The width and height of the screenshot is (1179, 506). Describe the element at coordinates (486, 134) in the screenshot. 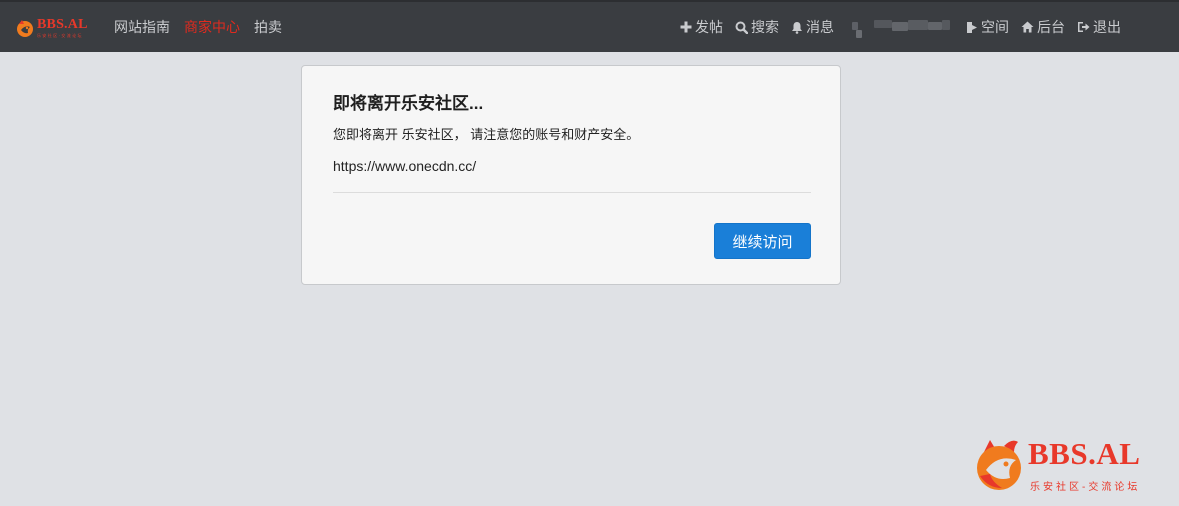

I see `dialog-message: 您即将离开 乐安社区， 请注意您的账号和财产安全。` at that location.